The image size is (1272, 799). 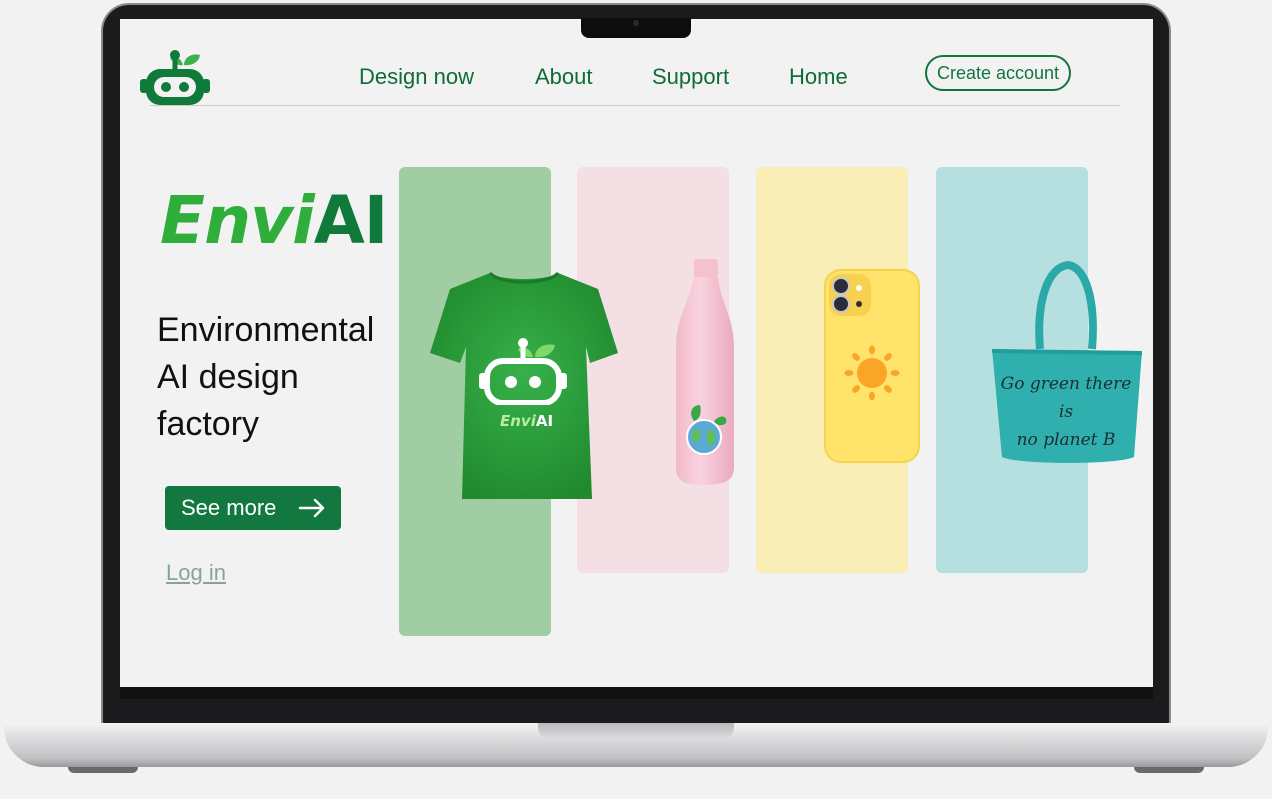 What do you see at coordinates (636, 731) in the screenshot?
I see `laptop-trackpad-lip` at bounding box center [636, 731].